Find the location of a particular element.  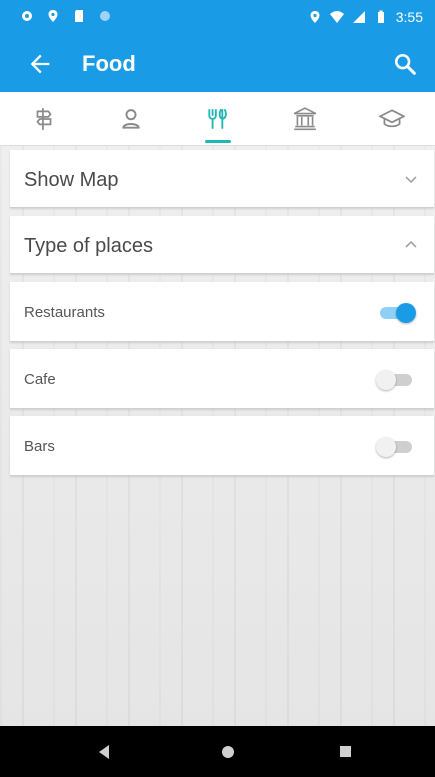

settings-icon is located at coordinates (27, 16).